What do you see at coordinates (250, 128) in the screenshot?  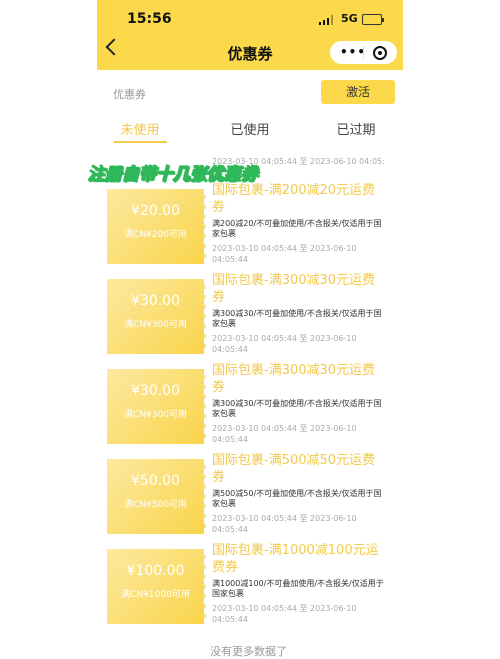 I see `tab-used: 已使用` at bounding box center [250, 128].